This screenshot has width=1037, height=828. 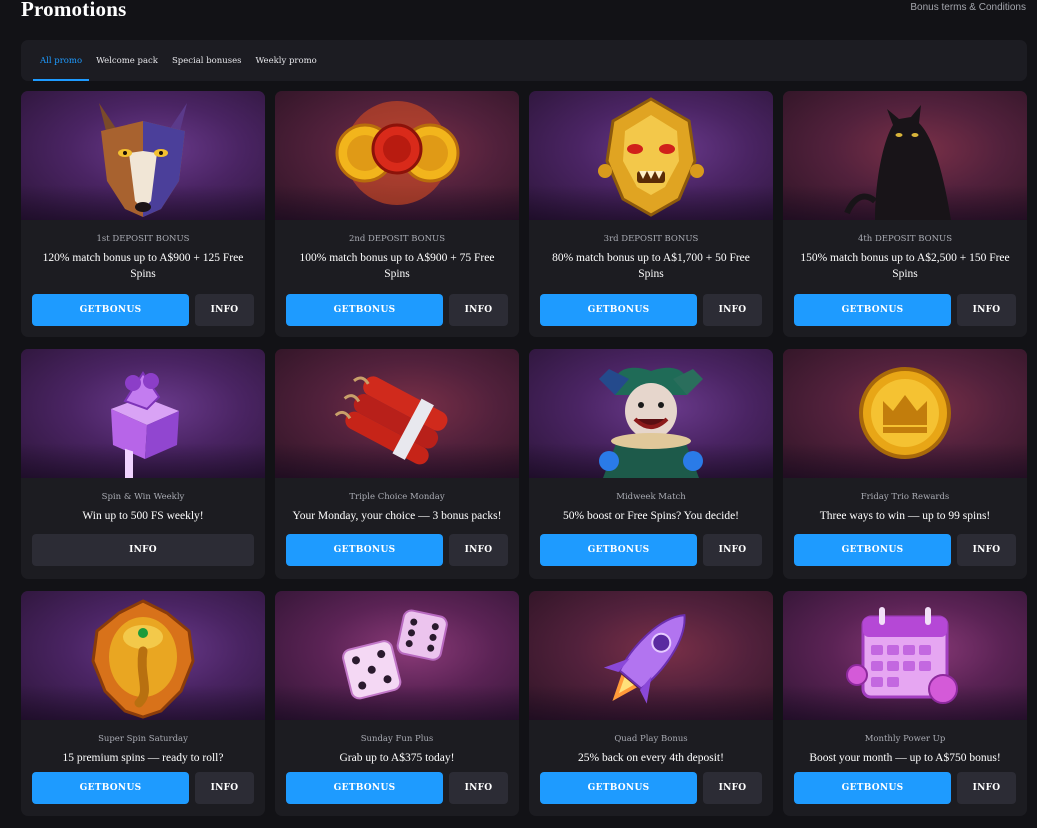 I want to click on tab-weekly-promo: Weekly promo, so click(x=286, y=60).